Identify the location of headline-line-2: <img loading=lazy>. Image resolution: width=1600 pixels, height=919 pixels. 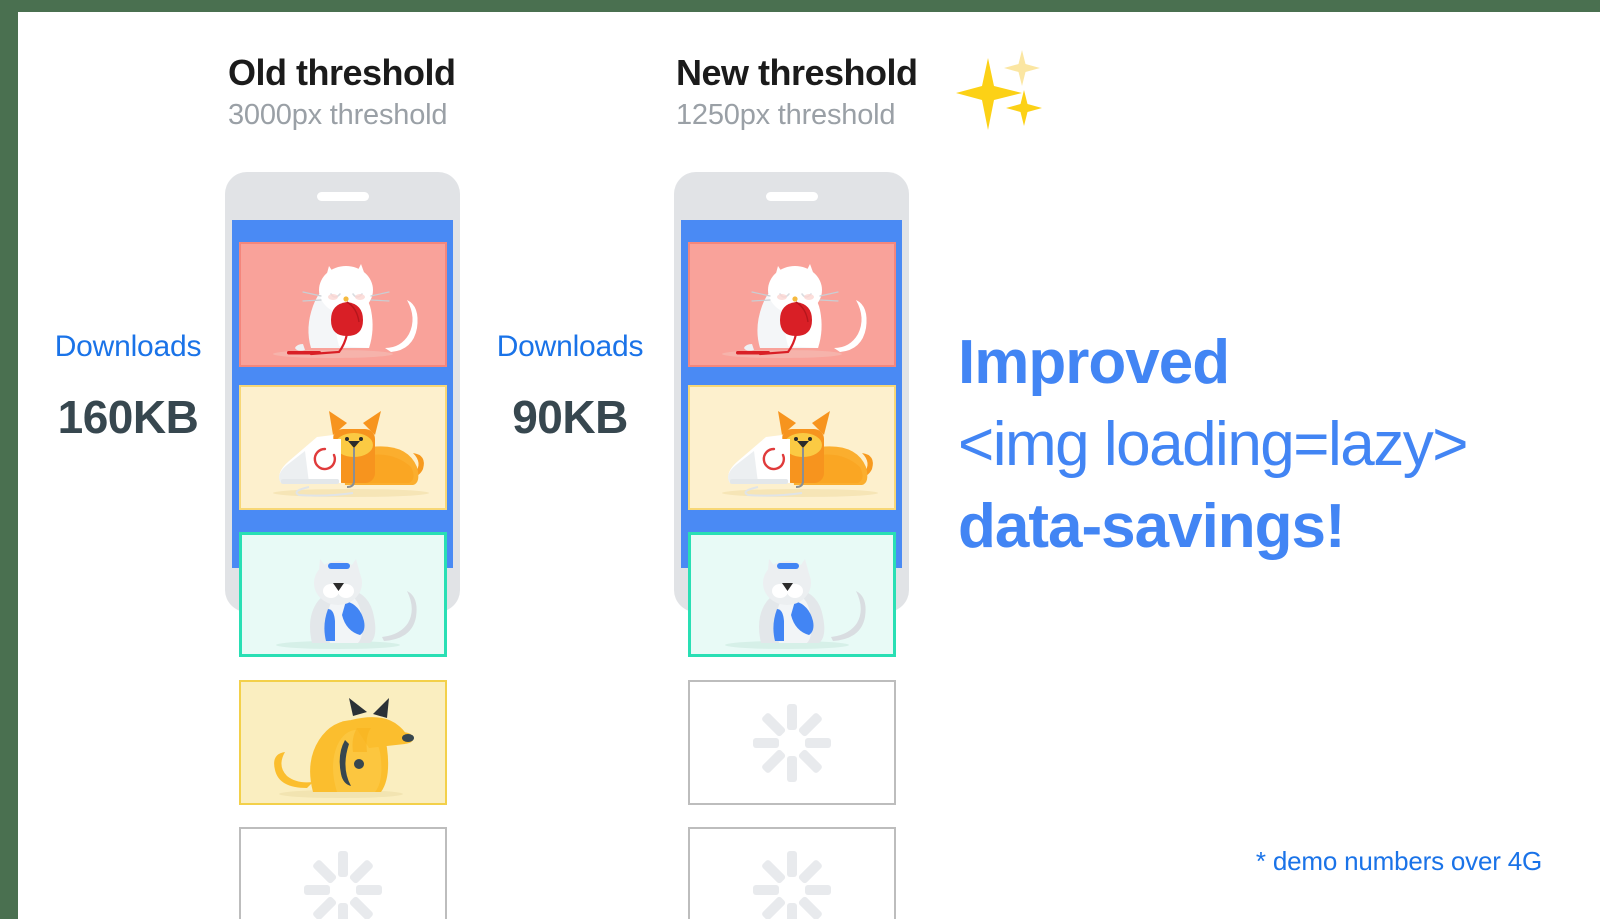
(1213, 444).